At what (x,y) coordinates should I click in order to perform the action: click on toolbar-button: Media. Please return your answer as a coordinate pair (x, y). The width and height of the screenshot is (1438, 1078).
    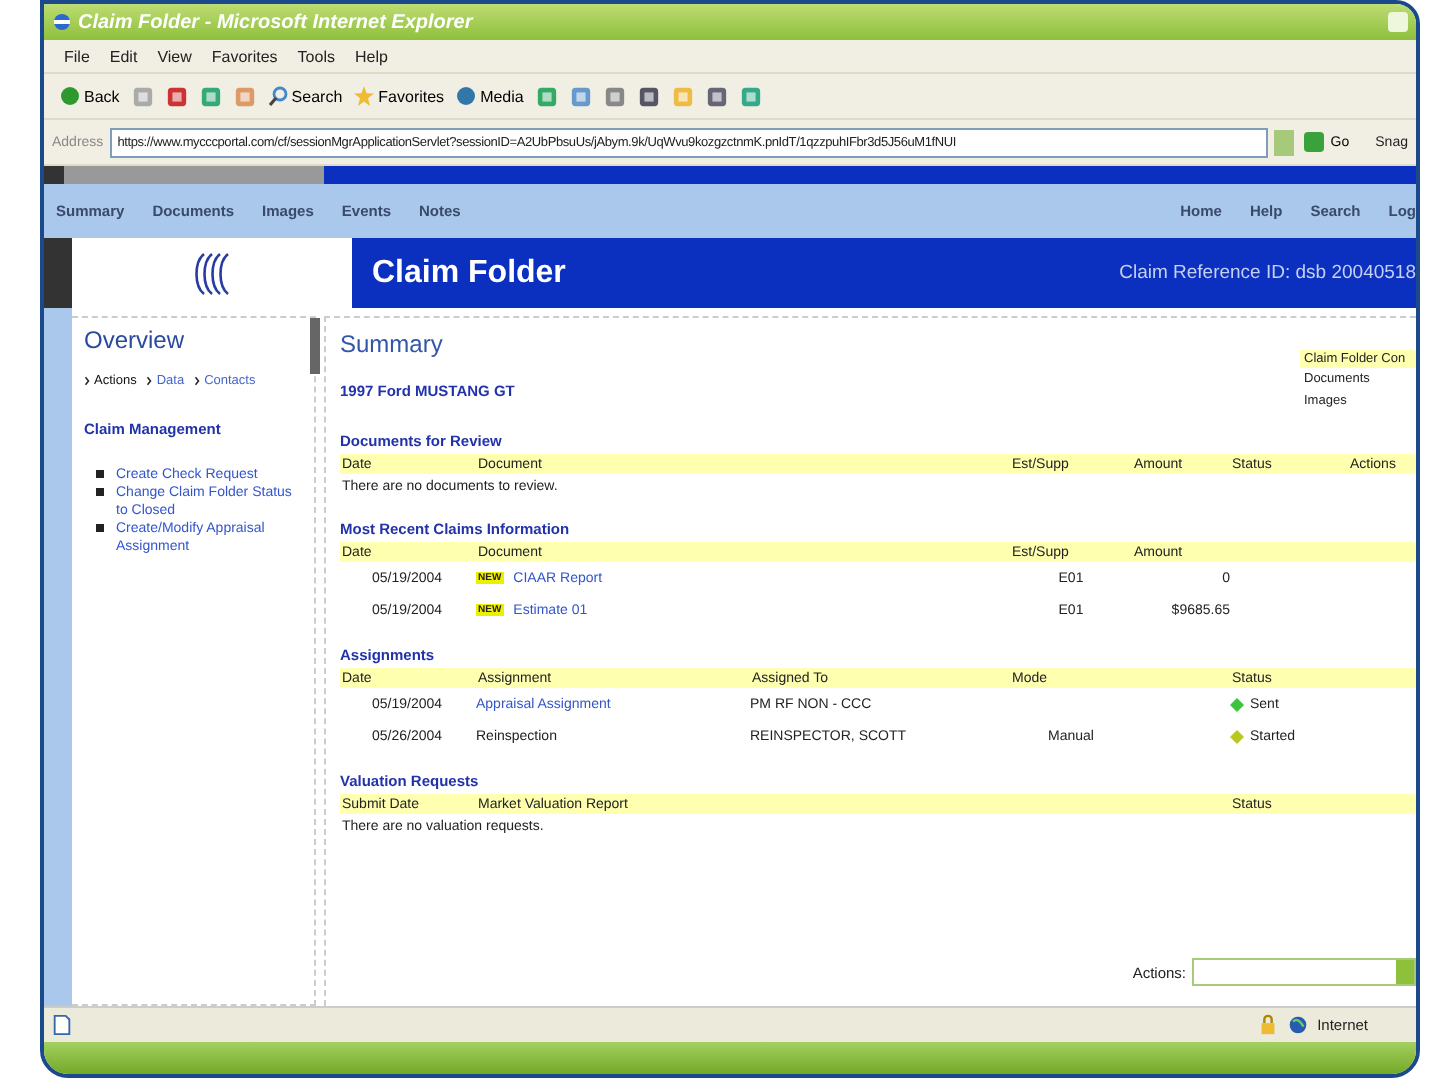
    Looking at the image, I should click on (490, 96).